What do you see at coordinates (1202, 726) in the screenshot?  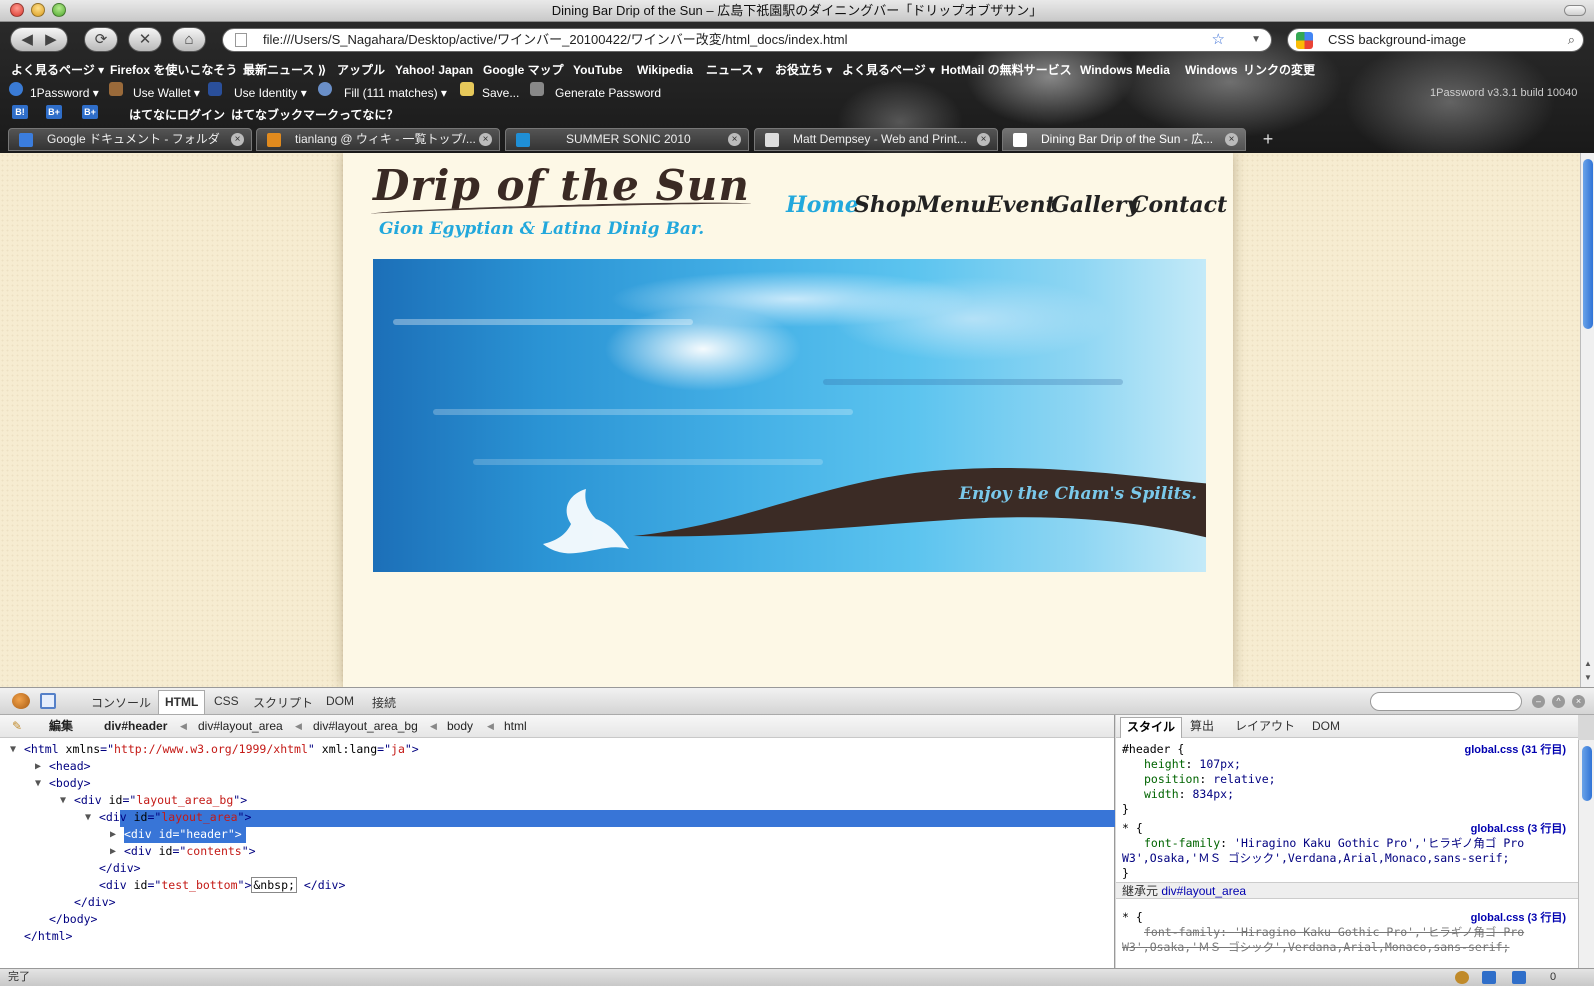 I see `tab-computed: 算出` at bounding box center [1202, 726].